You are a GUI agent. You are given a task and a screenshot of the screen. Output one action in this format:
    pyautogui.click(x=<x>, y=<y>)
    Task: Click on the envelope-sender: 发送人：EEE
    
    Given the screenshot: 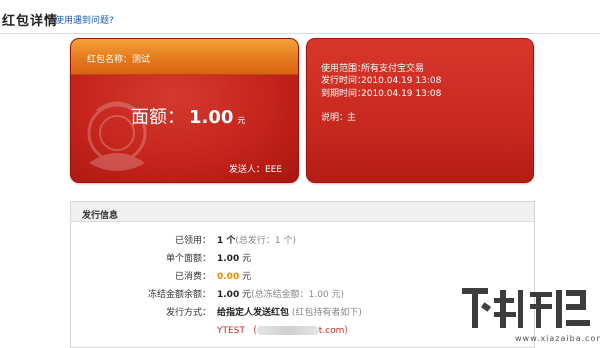 What is the action you would take?
    pyautogui.click(x=255, y=168)
    